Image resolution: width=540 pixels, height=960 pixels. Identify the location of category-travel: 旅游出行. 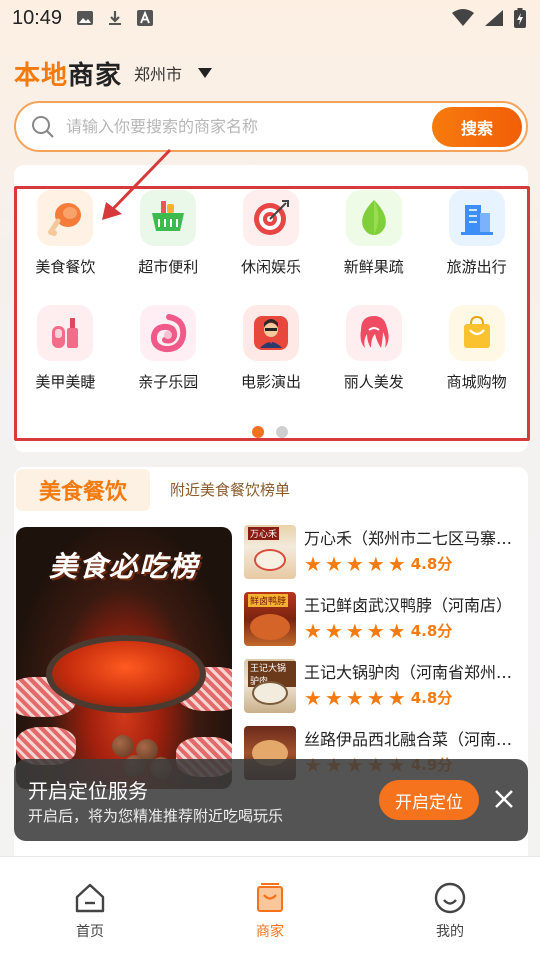
(476, 233).